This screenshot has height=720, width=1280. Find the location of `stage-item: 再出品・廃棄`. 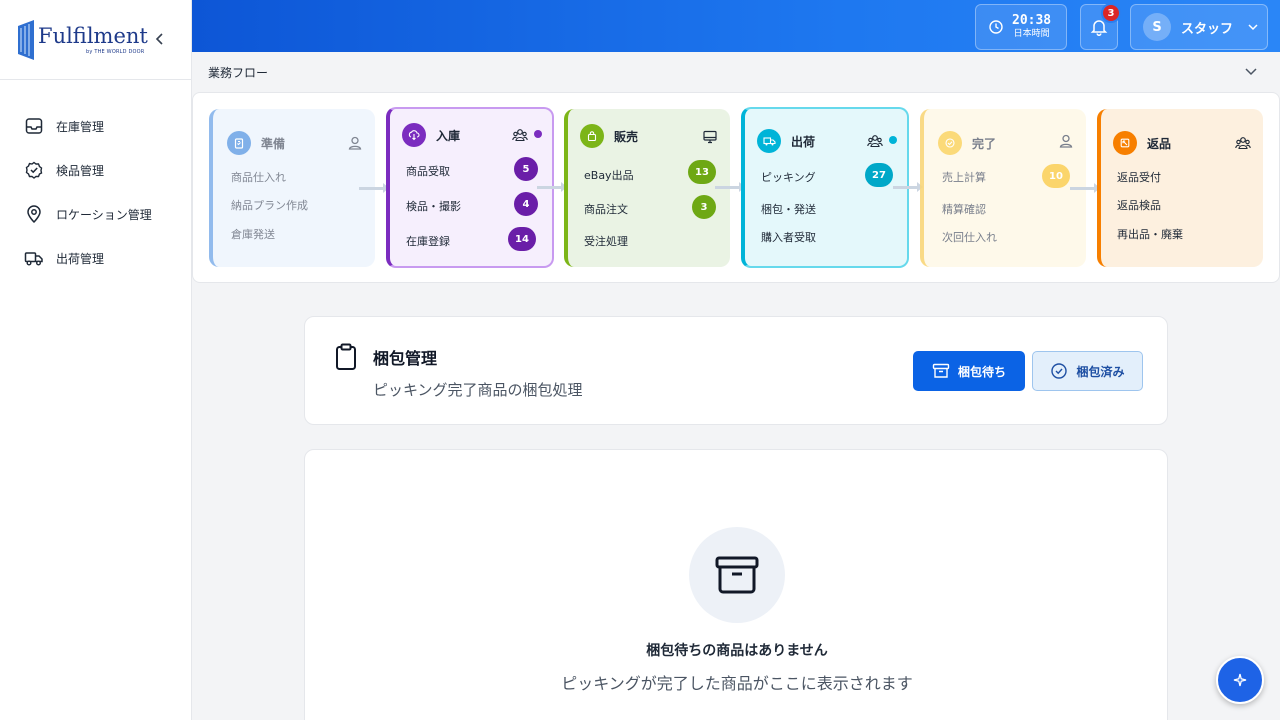

stage-item: 再出品・廃棄 is located at coordinates (1150, 234).